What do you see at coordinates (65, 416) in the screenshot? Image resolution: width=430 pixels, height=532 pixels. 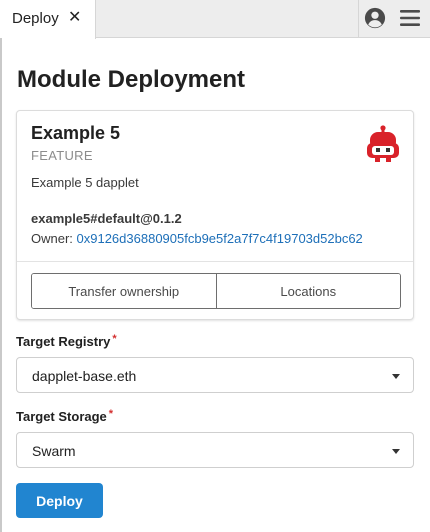 I see `target-storage-label: Target Storage *` at bounding box center [65, 416].